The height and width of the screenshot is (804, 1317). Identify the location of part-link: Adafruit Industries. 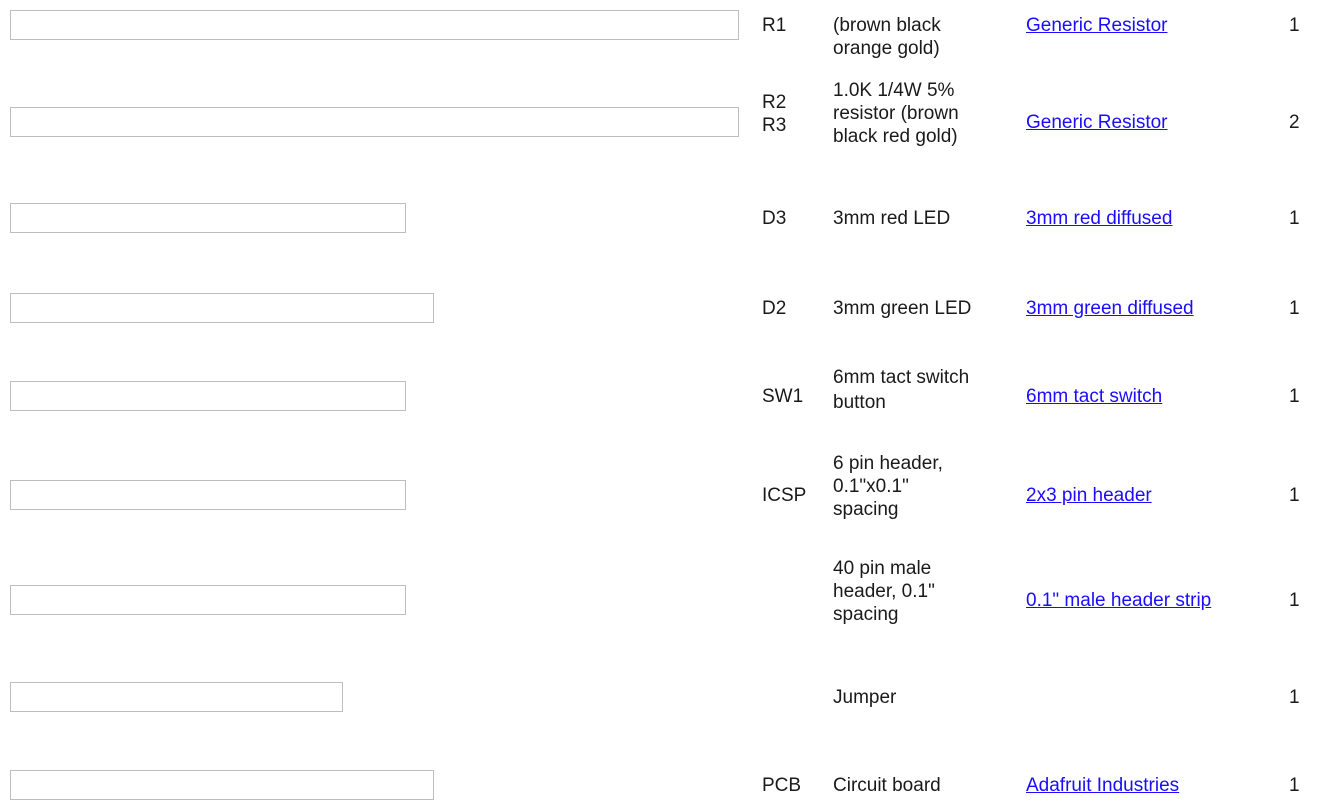
(1102, 785).